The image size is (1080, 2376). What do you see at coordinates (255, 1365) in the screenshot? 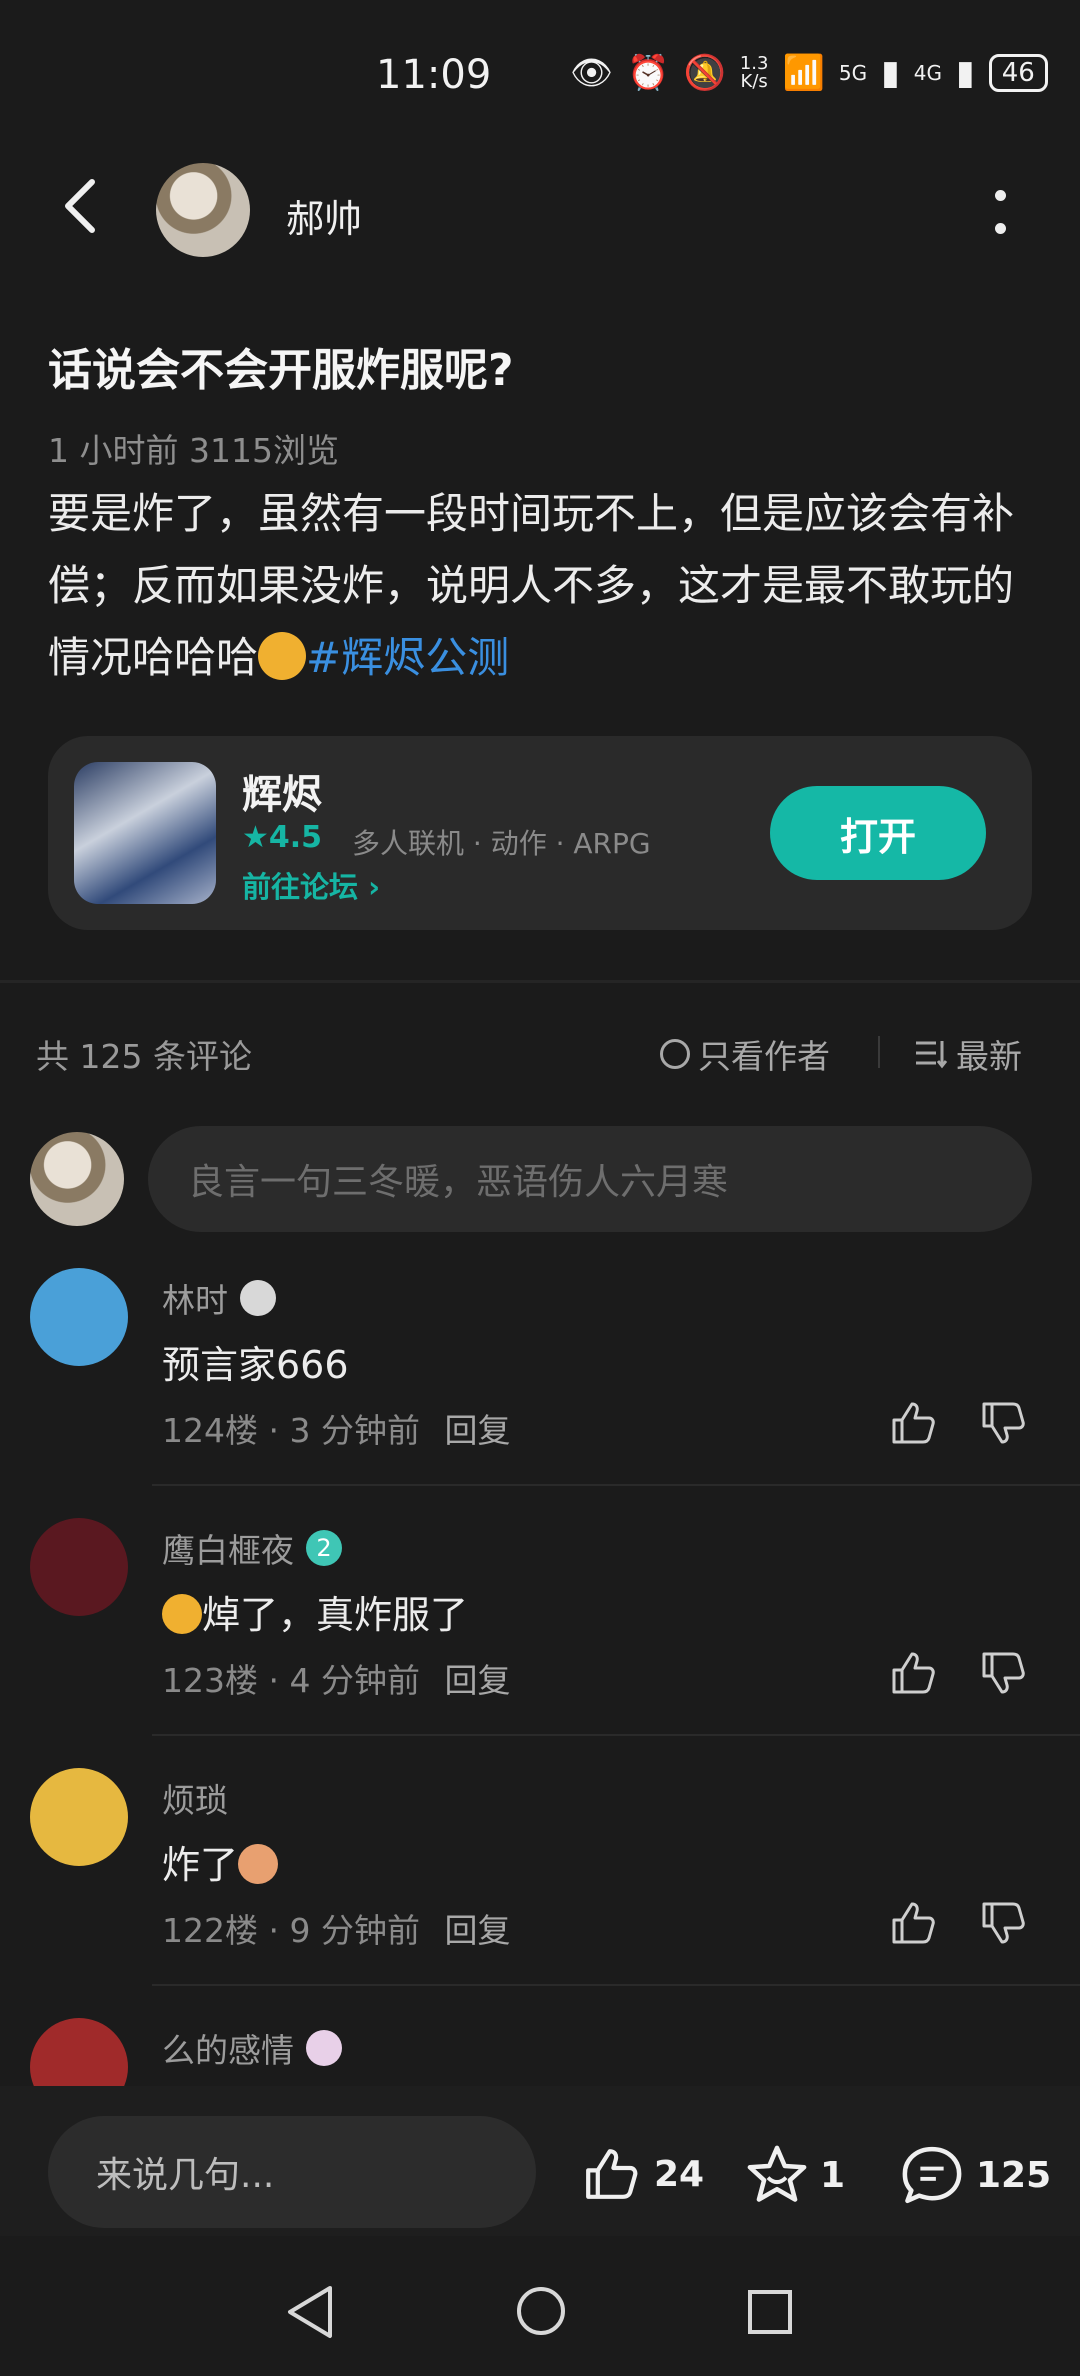
I see `comment-text: 预言家666` at bounding box center [255, 1365].